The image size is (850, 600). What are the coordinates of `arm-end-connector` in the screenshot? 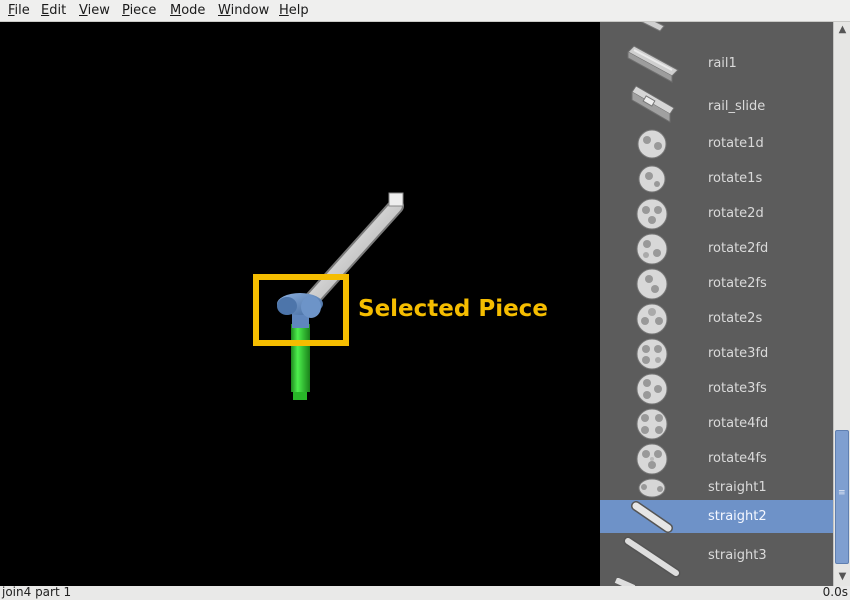 It's located at (396, 199).